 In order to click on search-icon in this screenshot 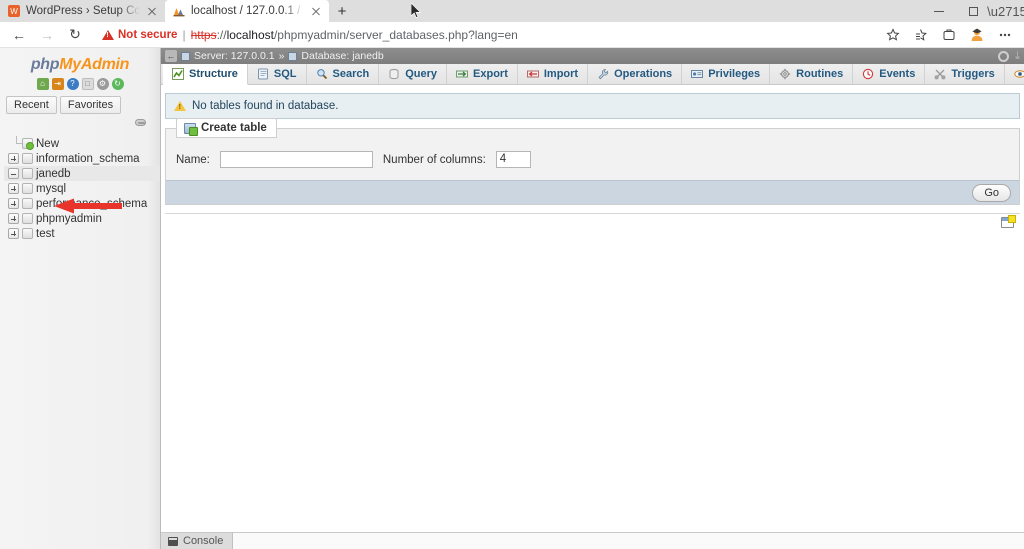, I will do `click(322, 74)`.